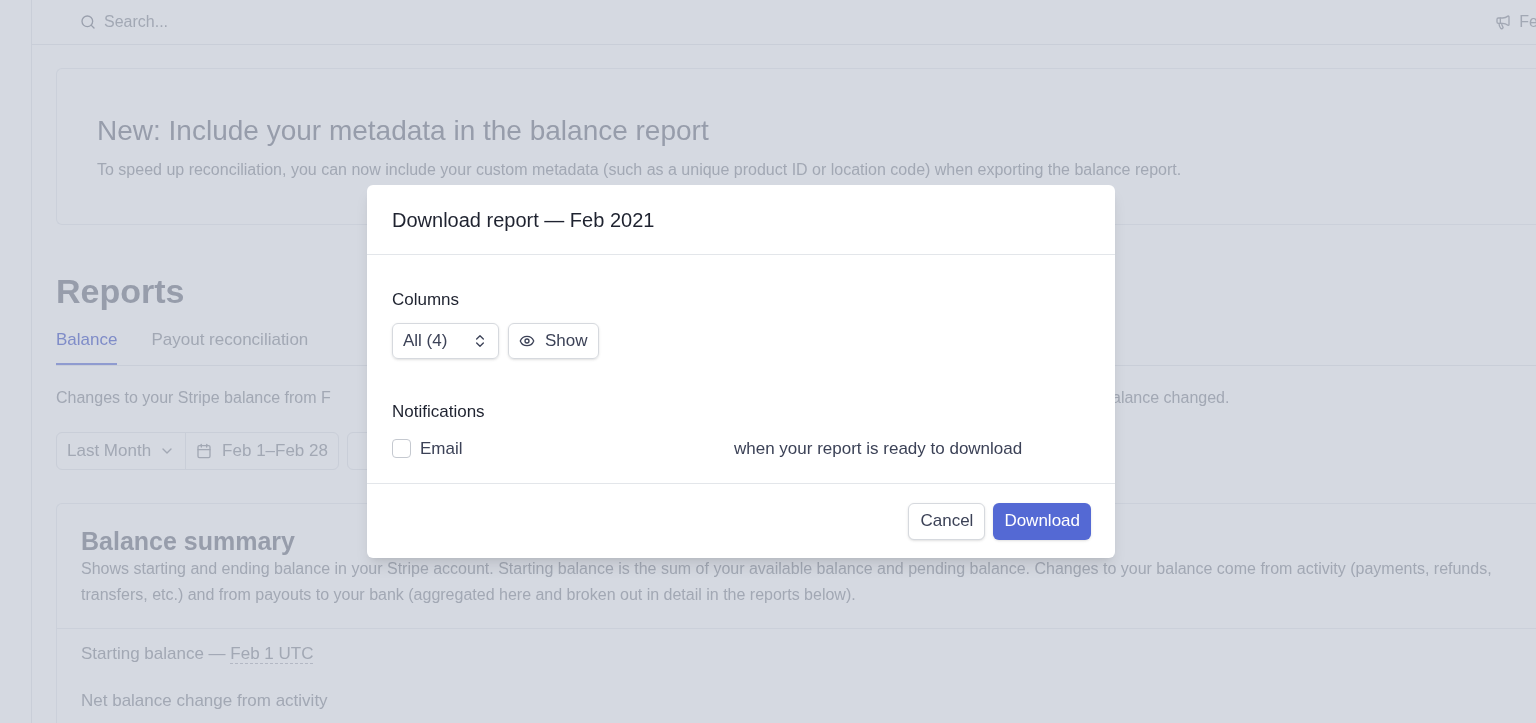 This screenshot has width=1536, height=723. What do you see at coordinates (553, 340) in the screenshot?
I see `show-button: Show` at bounding box center [553, 340].